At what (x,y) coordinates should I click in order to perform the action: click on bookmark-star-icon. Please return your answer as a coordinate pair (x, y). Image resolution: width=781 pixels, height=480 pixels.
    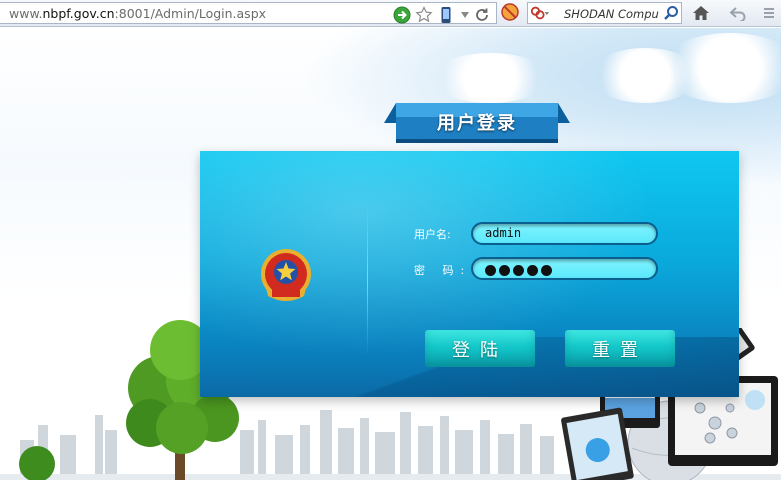
    Looking at the image, I should click on (424, 15).